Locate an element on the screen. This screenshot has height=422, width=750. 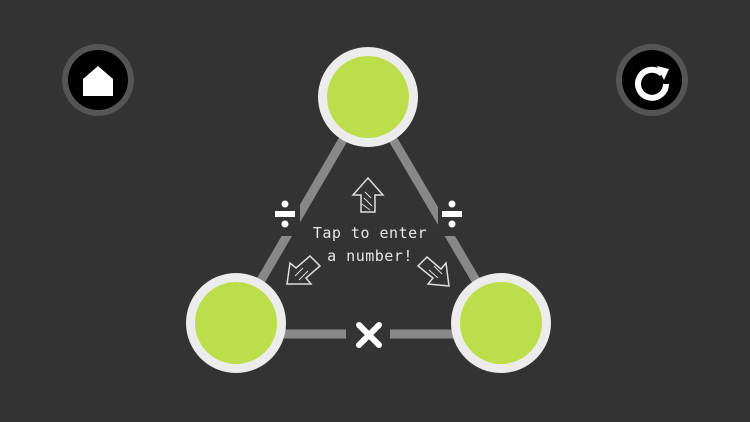
restart-button is located at coordinates (652, 80).